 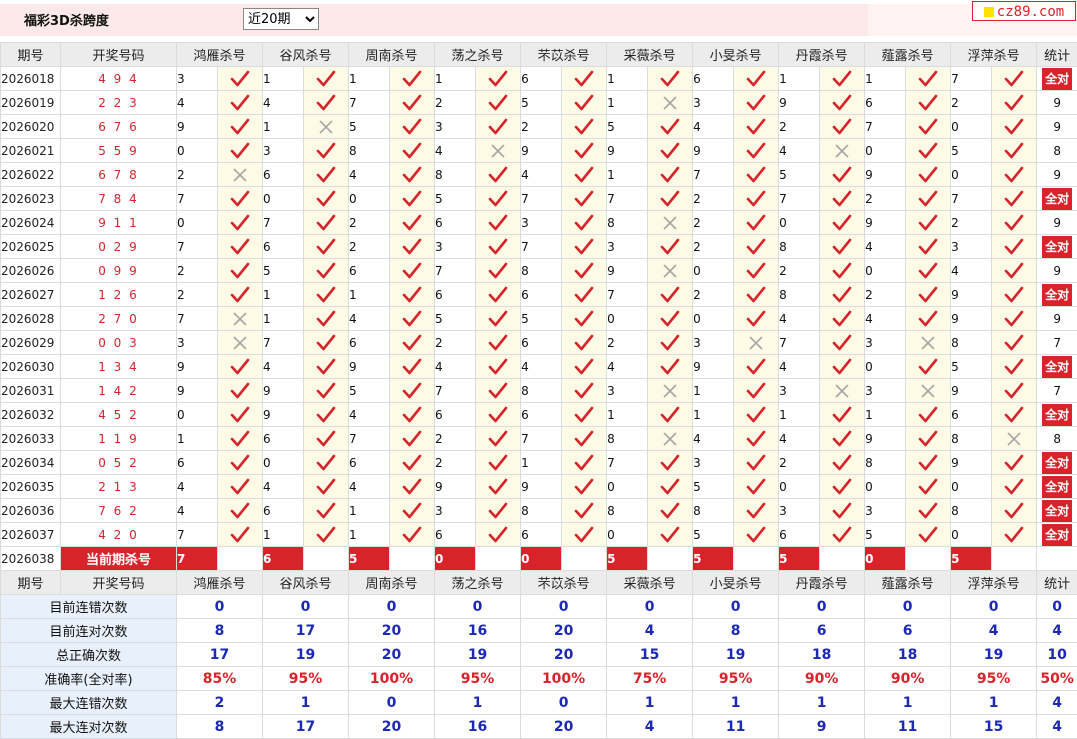 I want to click on kill-value-cell: 2, so click(x=885, y=199).